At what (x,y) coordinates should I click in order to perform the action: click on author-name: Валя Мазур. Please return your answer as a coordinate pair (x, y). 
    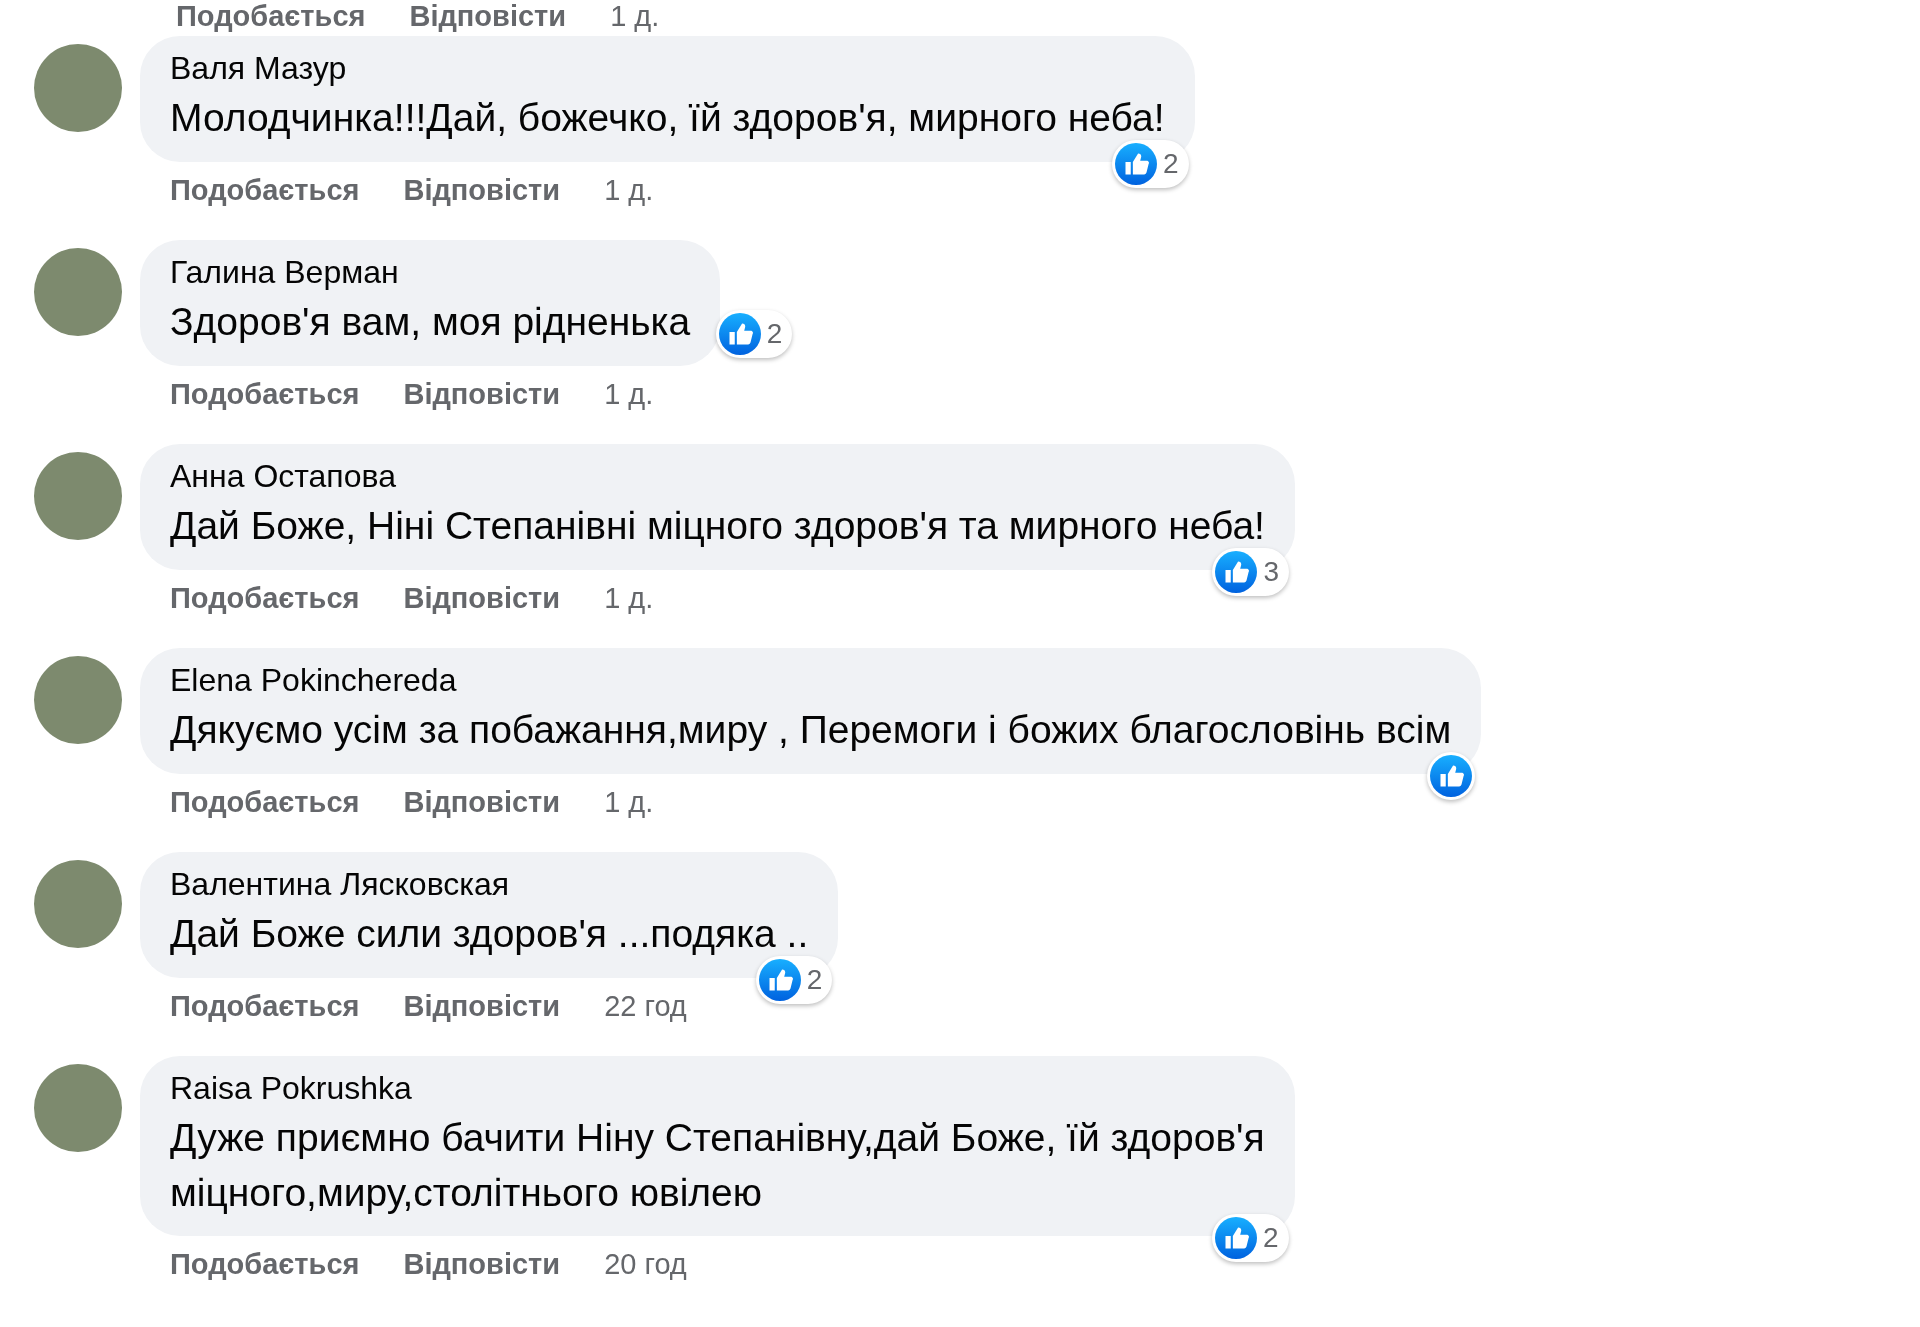
    Looking at the image, I should click on (667, 68).